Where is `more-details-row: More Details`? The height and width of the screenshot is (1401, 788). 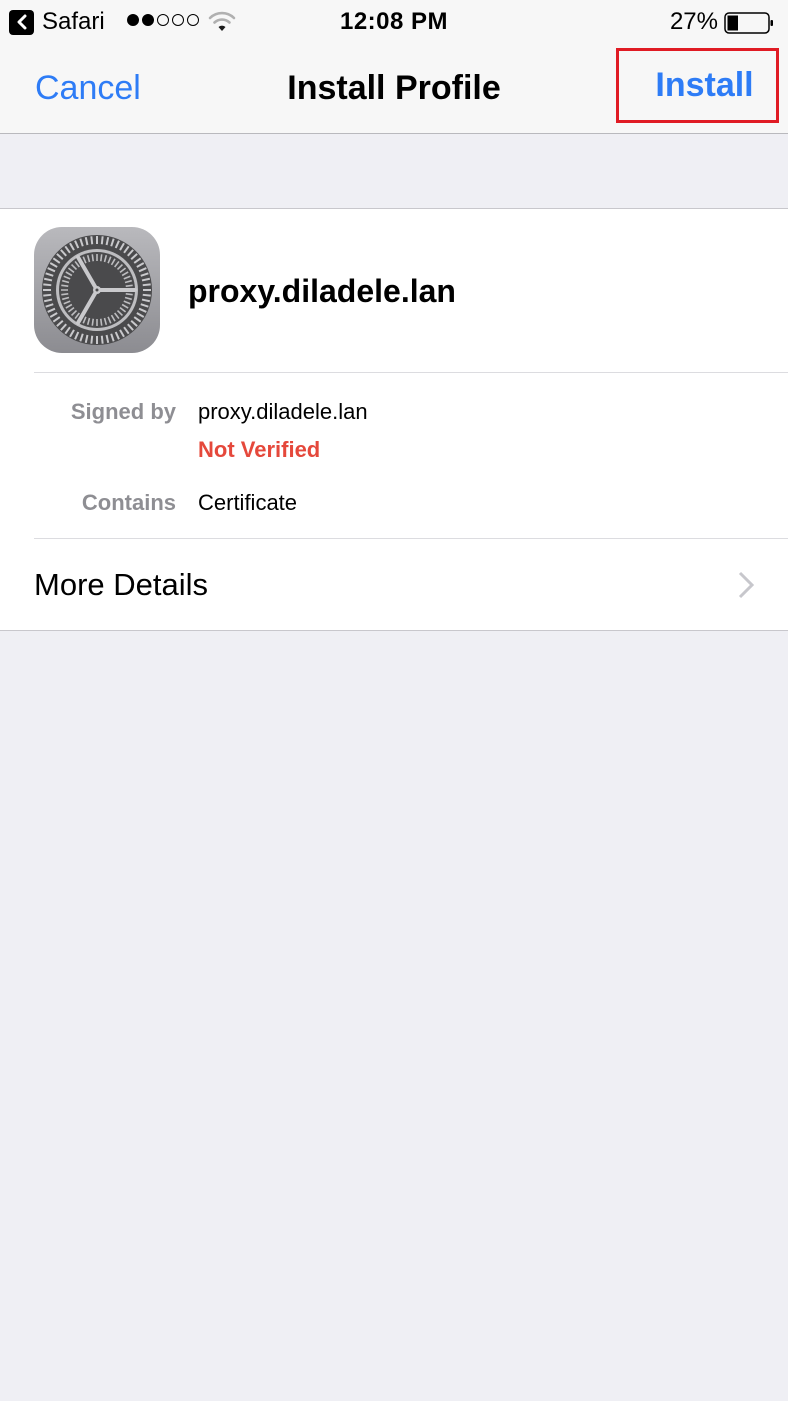 more-details-row: More Details is located at coordinates (394, 585).